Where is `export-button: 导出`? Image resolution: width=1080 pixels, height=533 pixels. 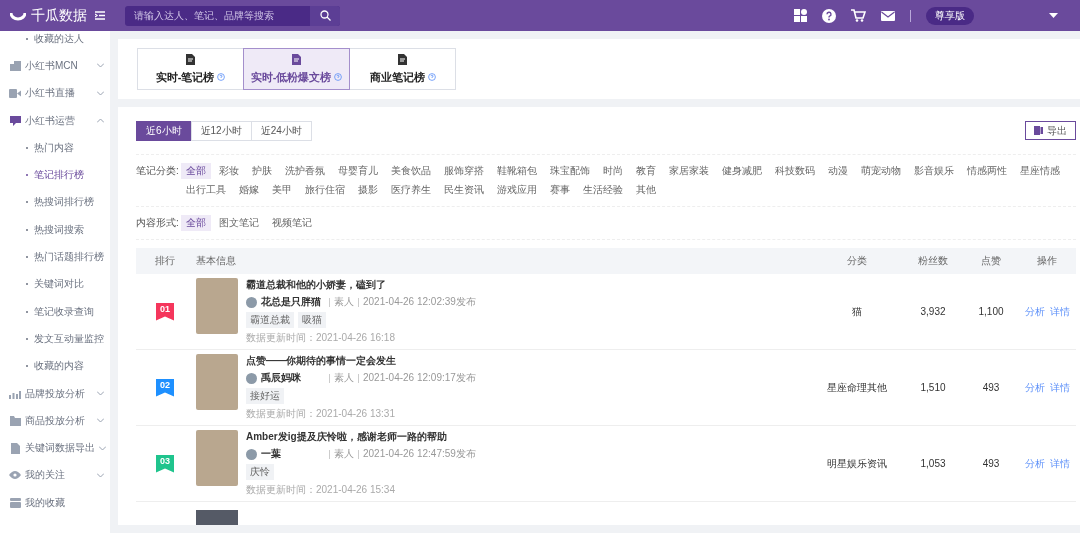
export-button: 导出 is located at coordinates (1050, 130).